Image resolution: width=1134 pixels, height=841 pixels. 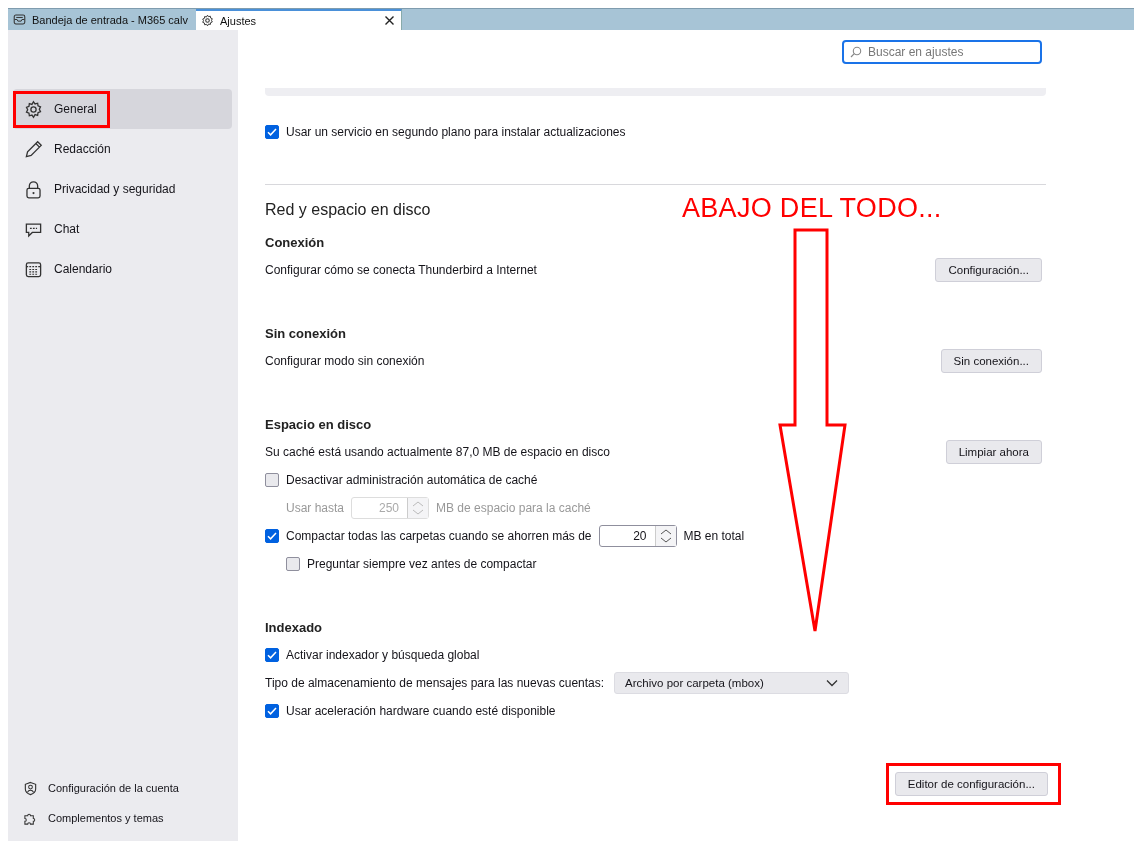 I want to click on sidebar-item: Calendario, so click(x=122, y=269).